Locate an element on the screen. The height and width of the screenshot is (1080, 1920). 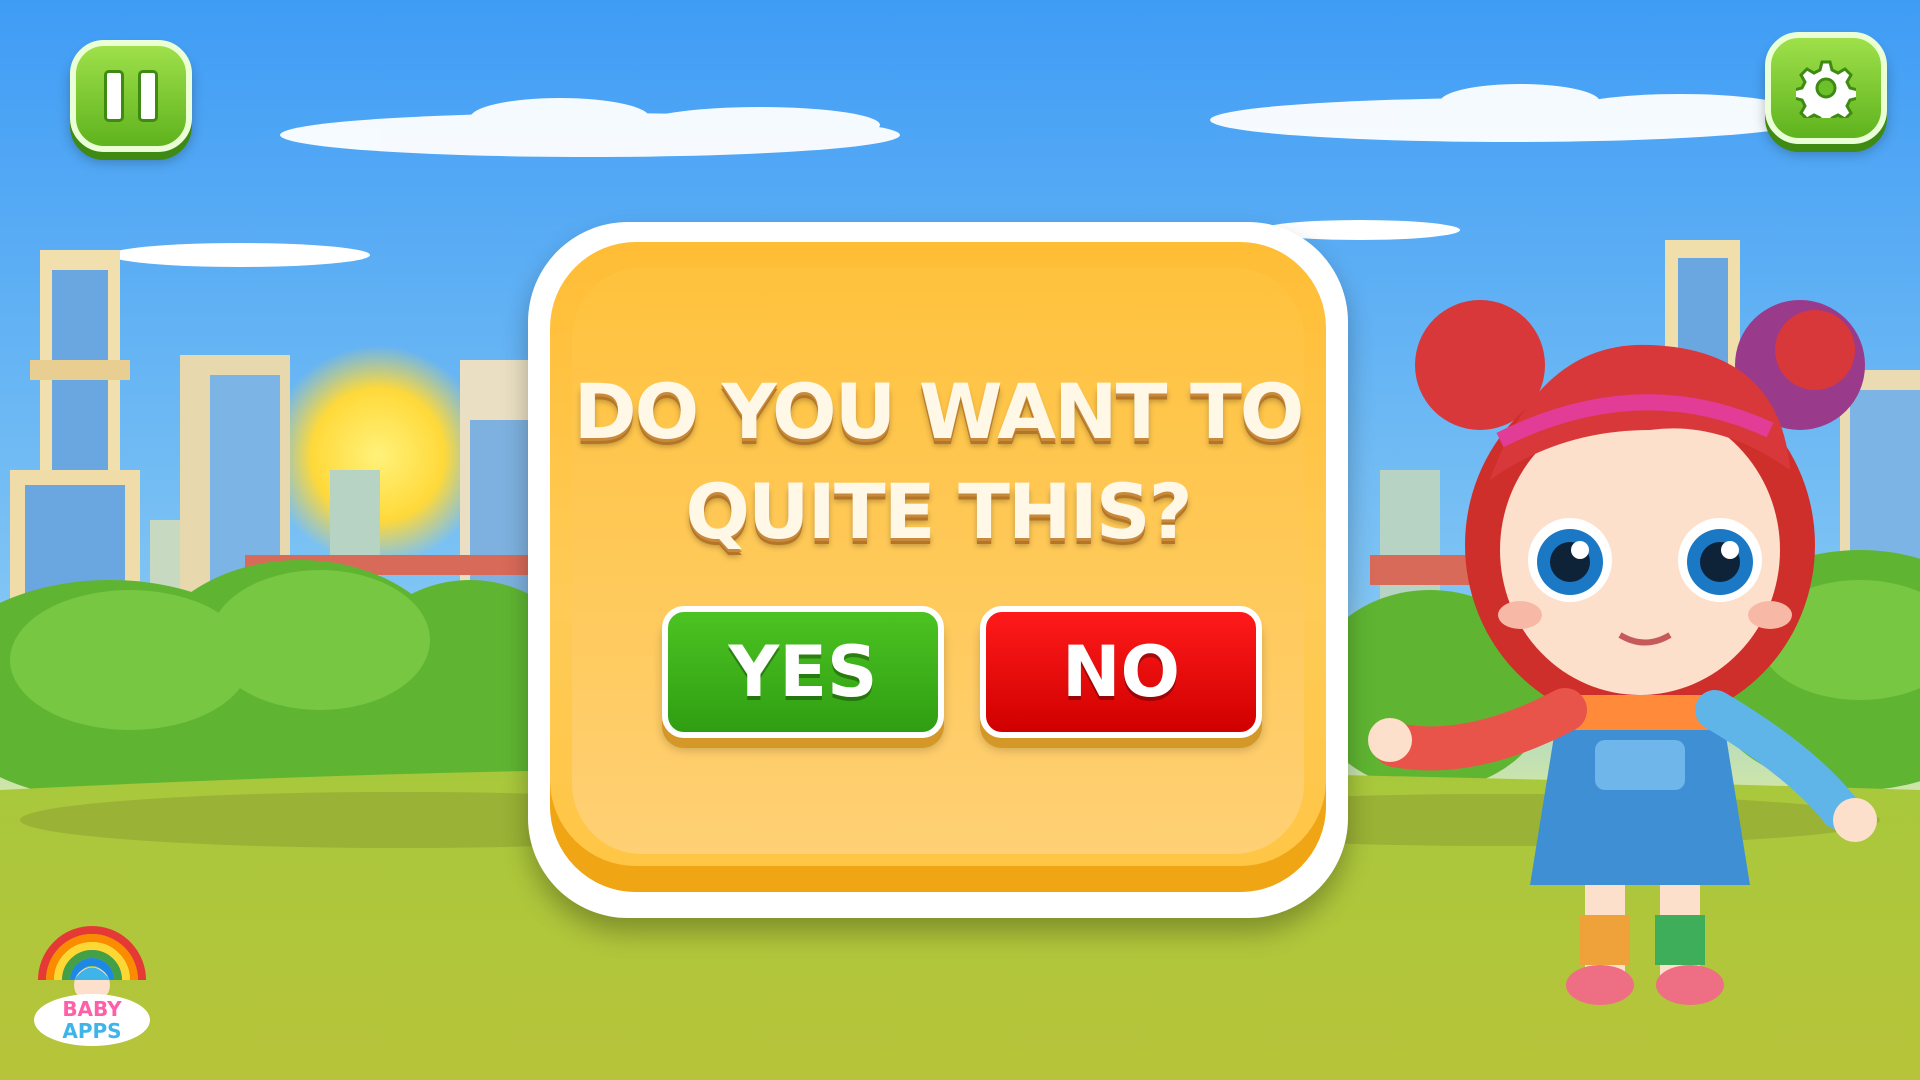
pause-button is located at coordinates (131, 96).